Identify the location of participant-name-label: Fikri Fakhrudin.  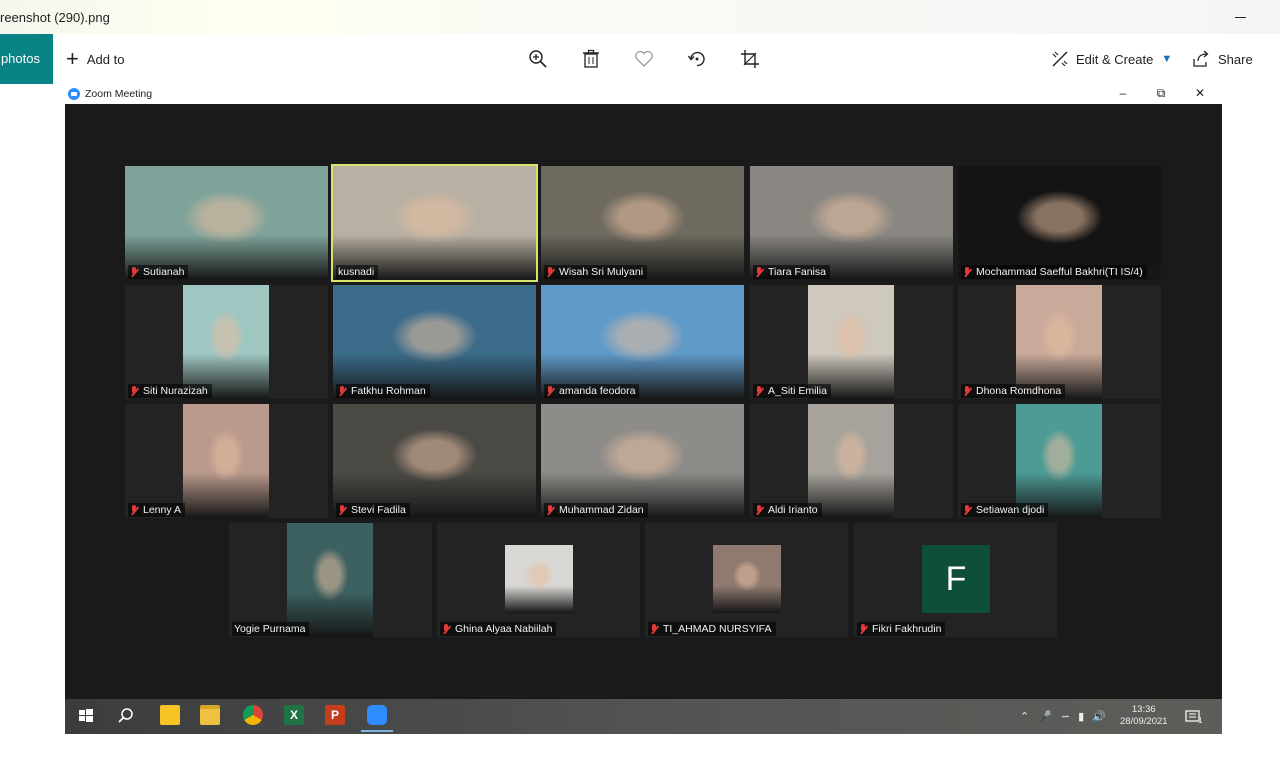
(901, 629).